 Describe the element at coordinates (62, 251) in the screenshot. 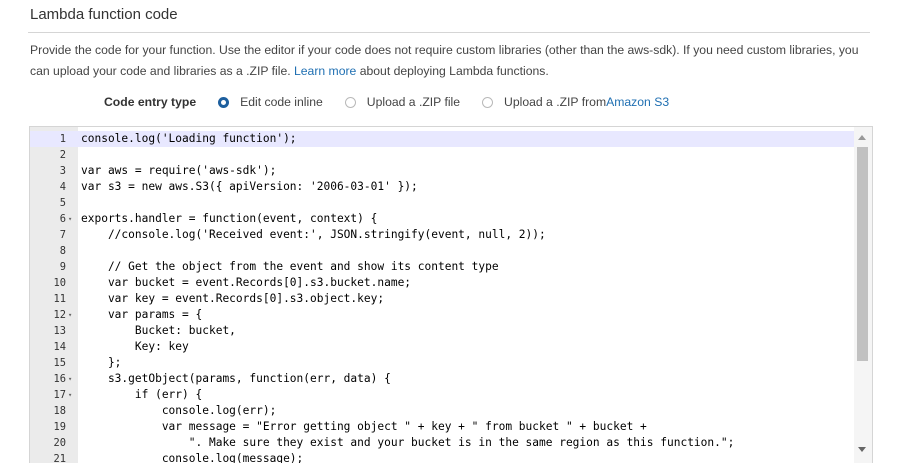

I see `line-number: 8` at that location.